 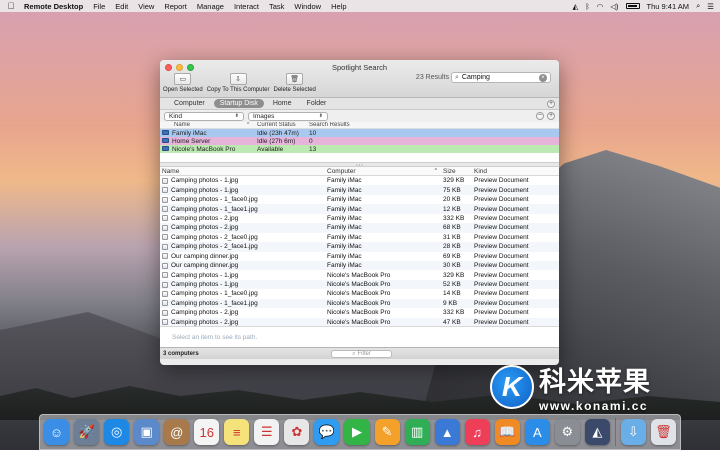 What do you see at coordinates (543, 77) in the screenshot?
I see `clear-search-icon: ×` at bounding box center [543, 77].